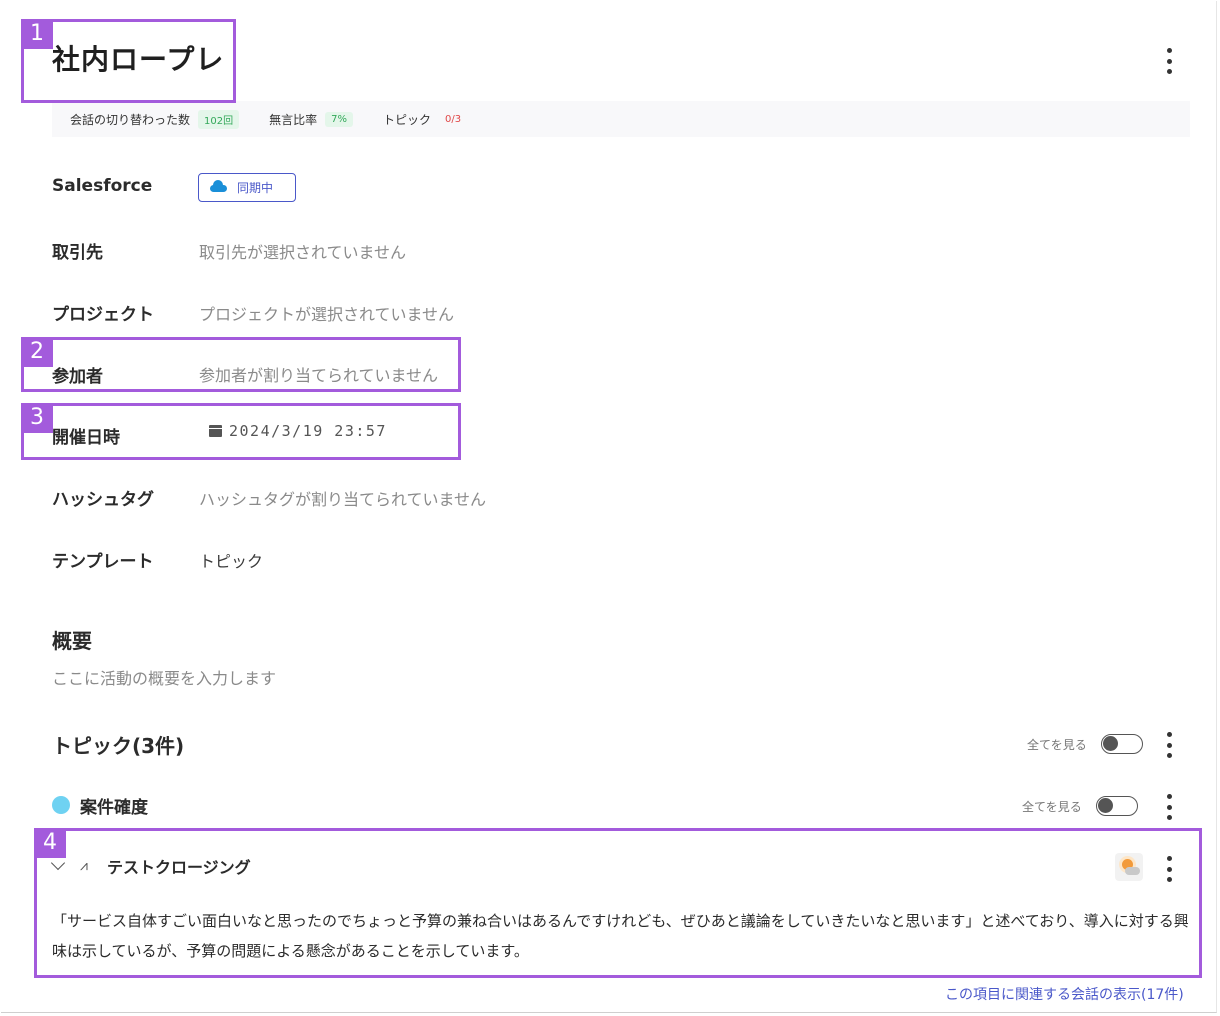 This screenshot has width=1220, height=1016. I want to click on stat-topic: トピック 0/3, so click(425, 119).